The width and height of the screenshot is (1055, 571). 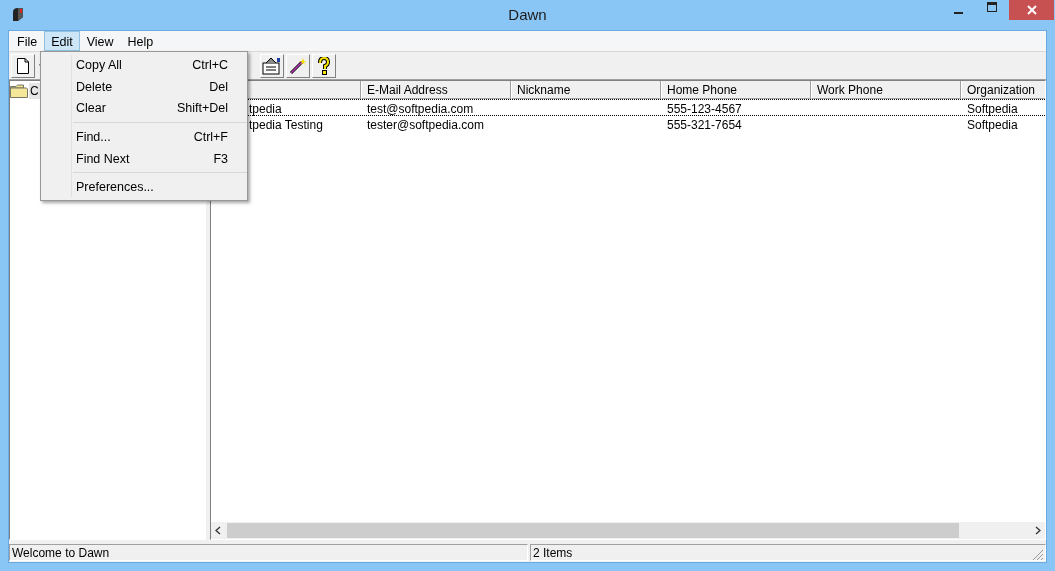 What do you see at coordinates (159, 137) in the screenshot?
I see `menu-entry: Find... Ctrl+F` at bounding box center [159, 137].